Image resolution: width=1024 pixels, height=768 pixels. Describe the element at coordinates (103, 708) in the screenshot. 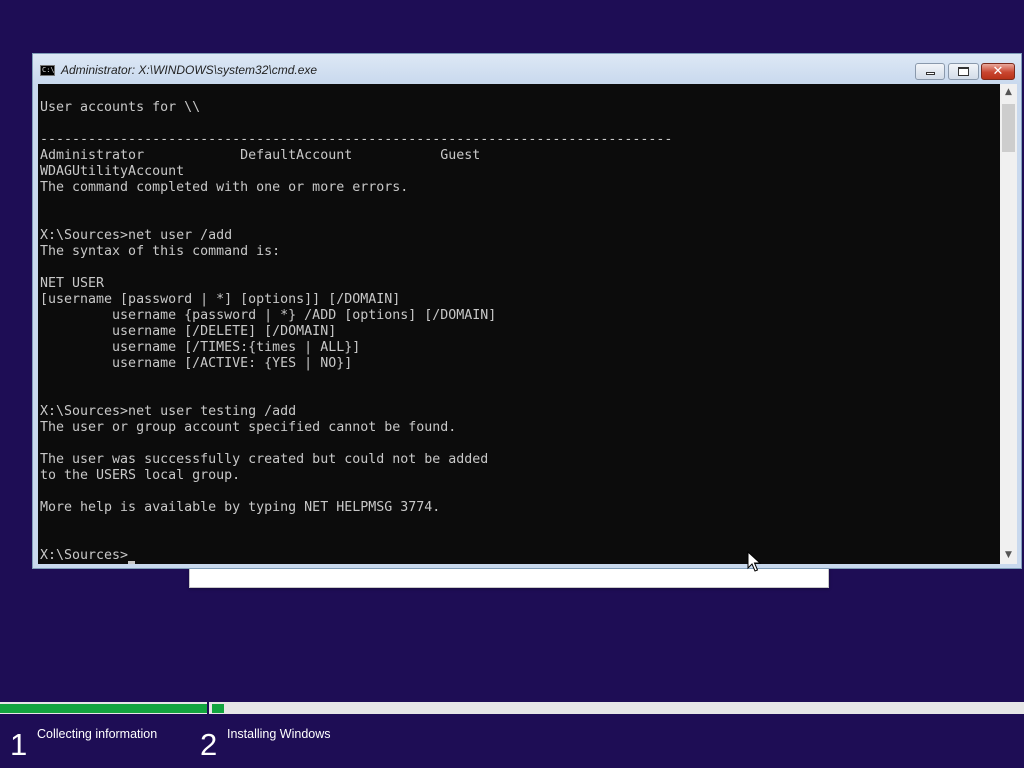

I see `progress-step-1-fill` at that location.